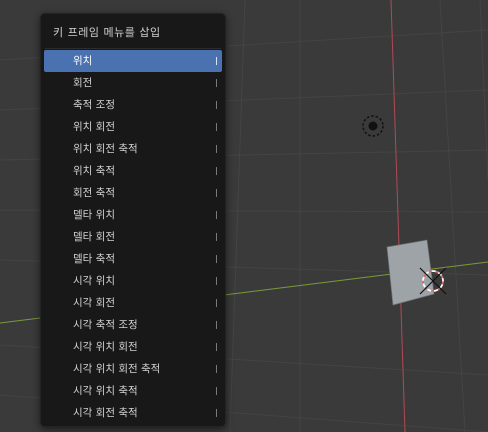 The height and width of the screenshot is (432, 488). I want to click on menu-item: 시각 회전, so click(133, 303).